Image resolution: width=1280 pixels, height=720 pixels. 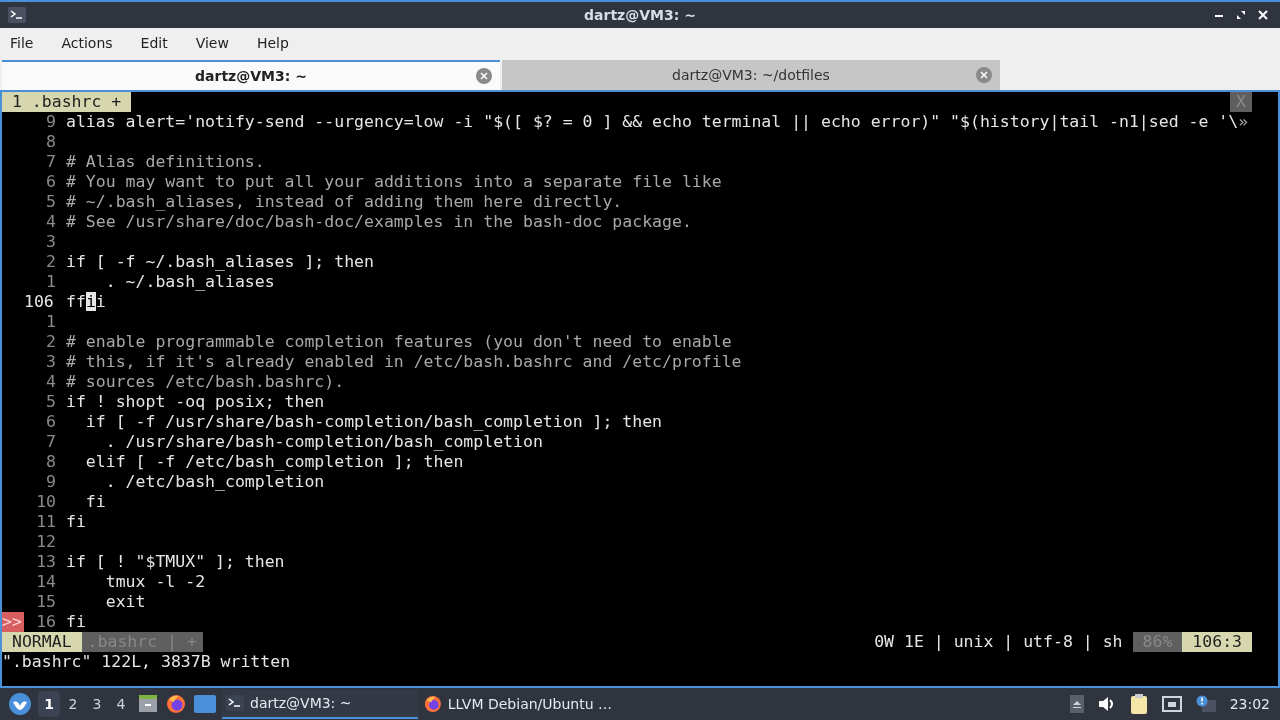 What do you see at coordinates (146, 662) in the screenshot?
I see `command-message: ".bashrc" 122L, 3837B written` at bounding box center [146, 662].